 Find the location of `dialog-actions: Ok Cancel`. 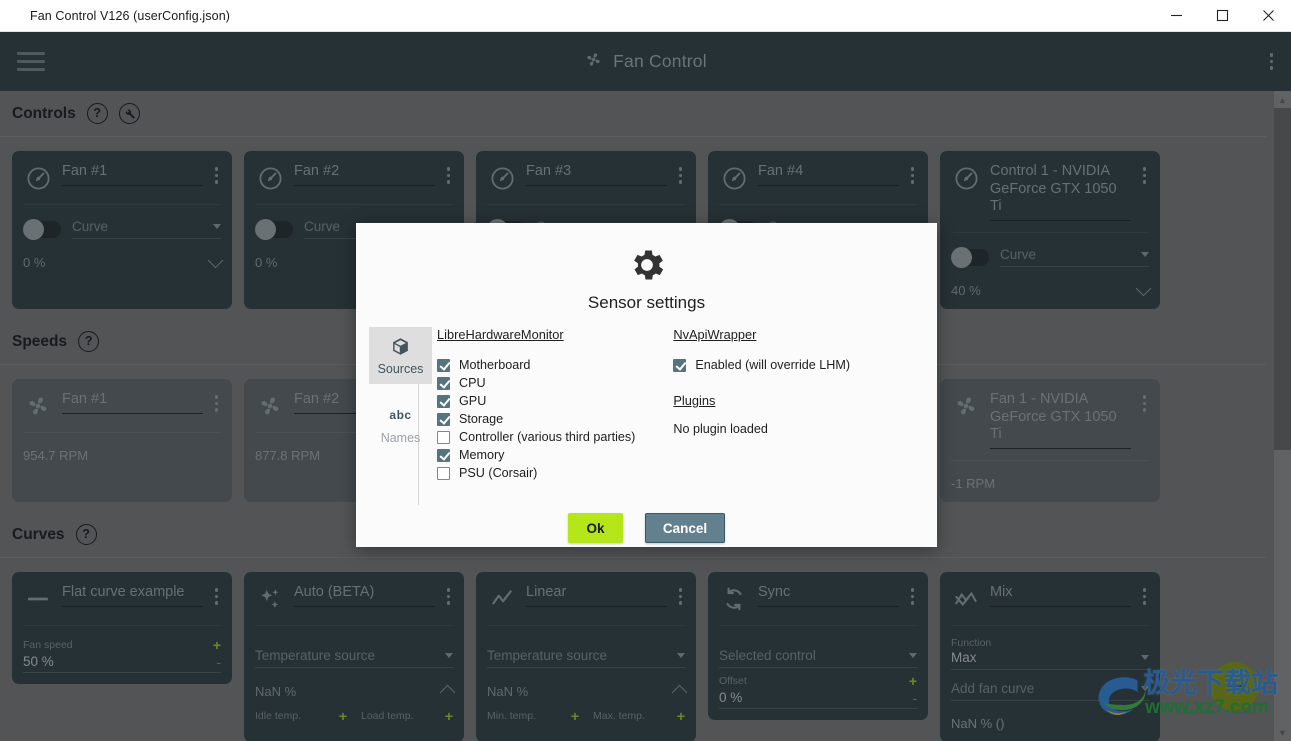

dialog-actions: Ok Cancel is located at coordinates (646, 528).